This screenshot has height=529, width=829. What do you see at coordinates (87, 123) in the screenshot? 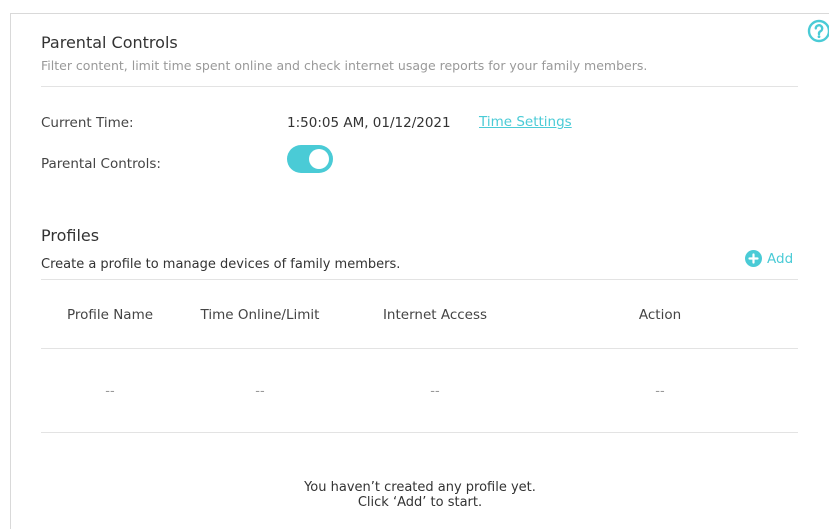
I see `current-time-label: Current Time:` at bounding box center [87, 123].